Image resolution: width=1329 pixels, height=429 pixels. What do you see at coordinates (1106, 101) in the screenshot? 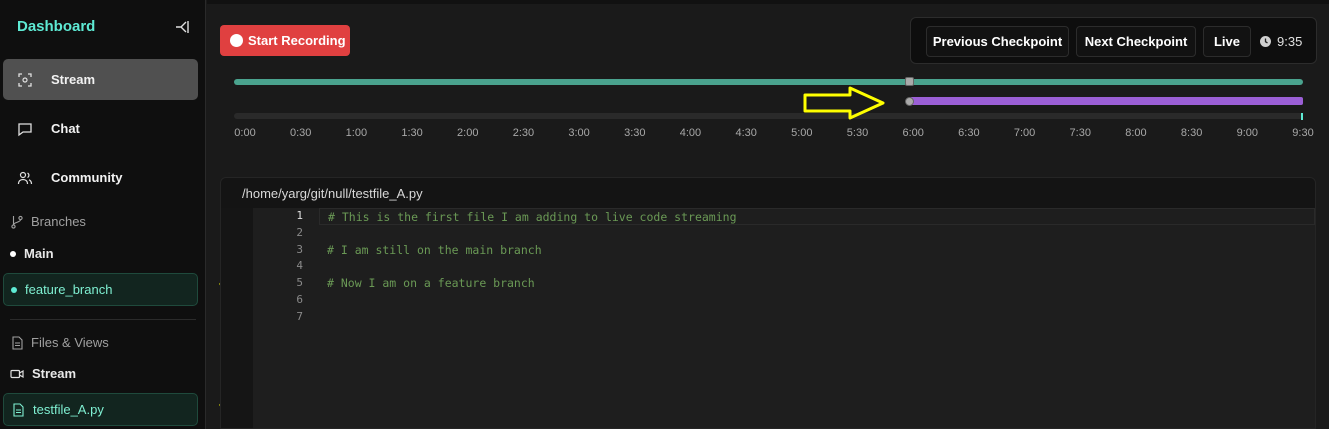
I see `feature-branch-timeline` at bounding box center [1106, 101].